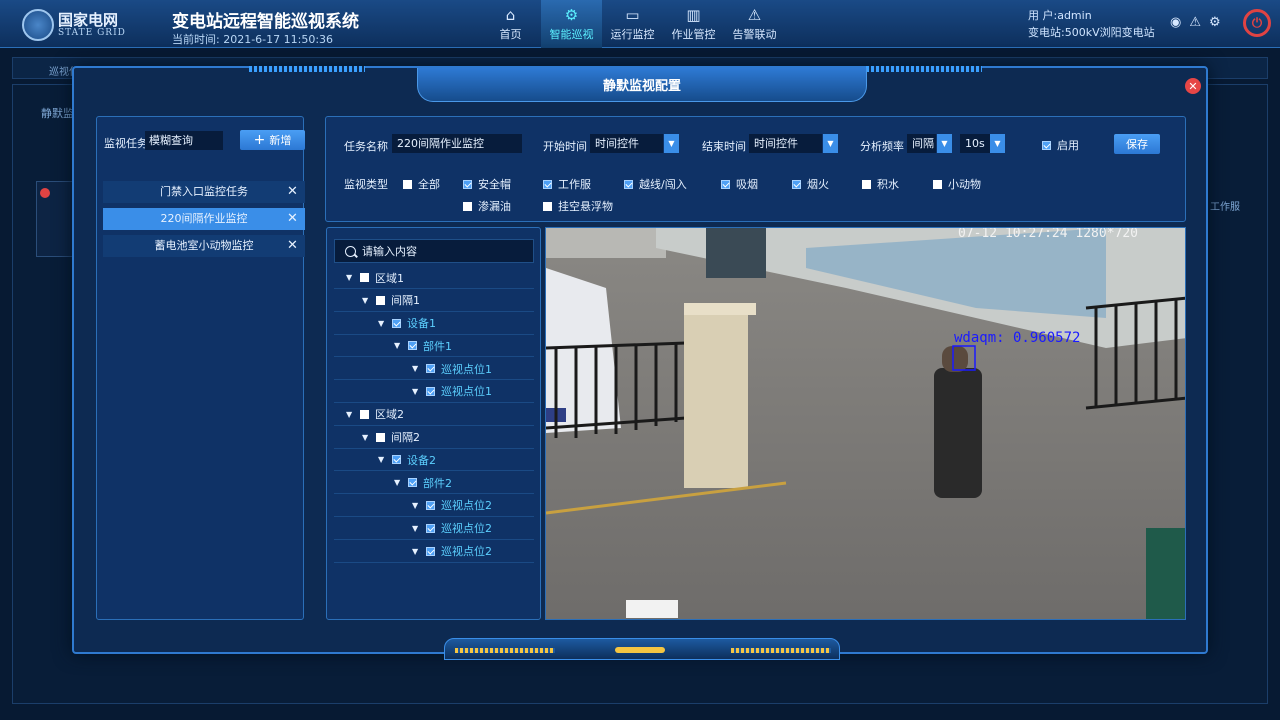  I want to click on task-name-input: 220间隔作业监控, so click(457, 143).